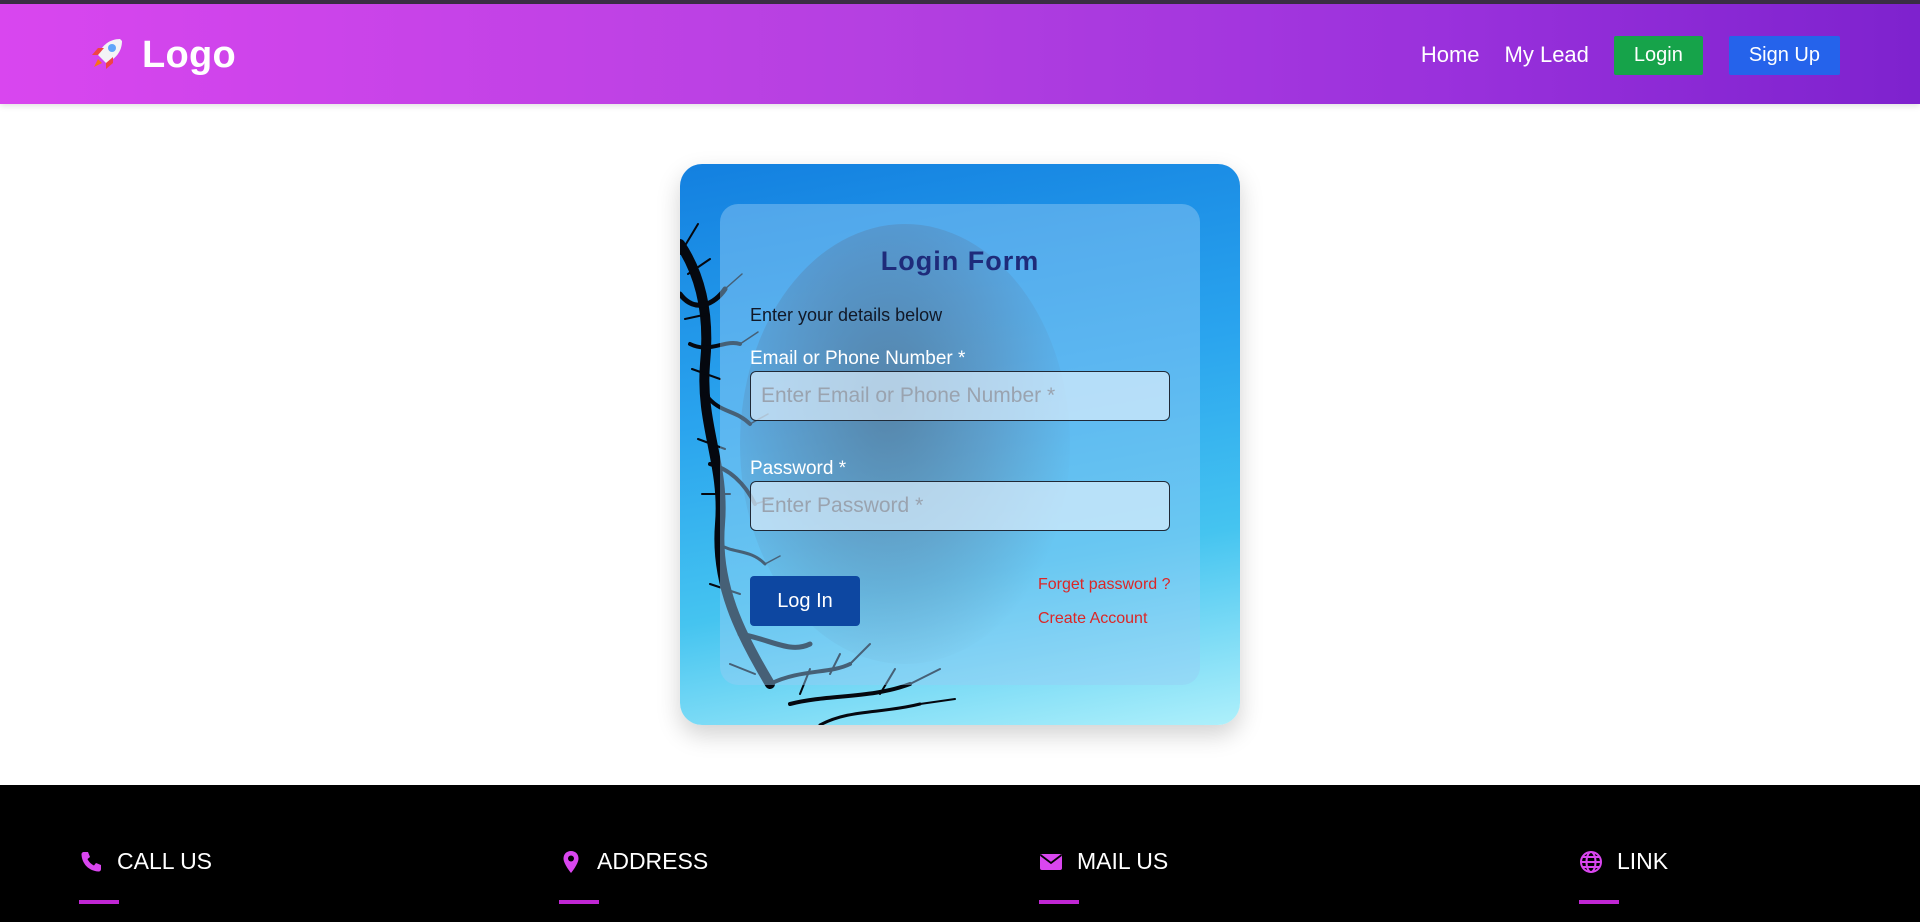  I want to click on footer-address-underline, so click(579, 902).